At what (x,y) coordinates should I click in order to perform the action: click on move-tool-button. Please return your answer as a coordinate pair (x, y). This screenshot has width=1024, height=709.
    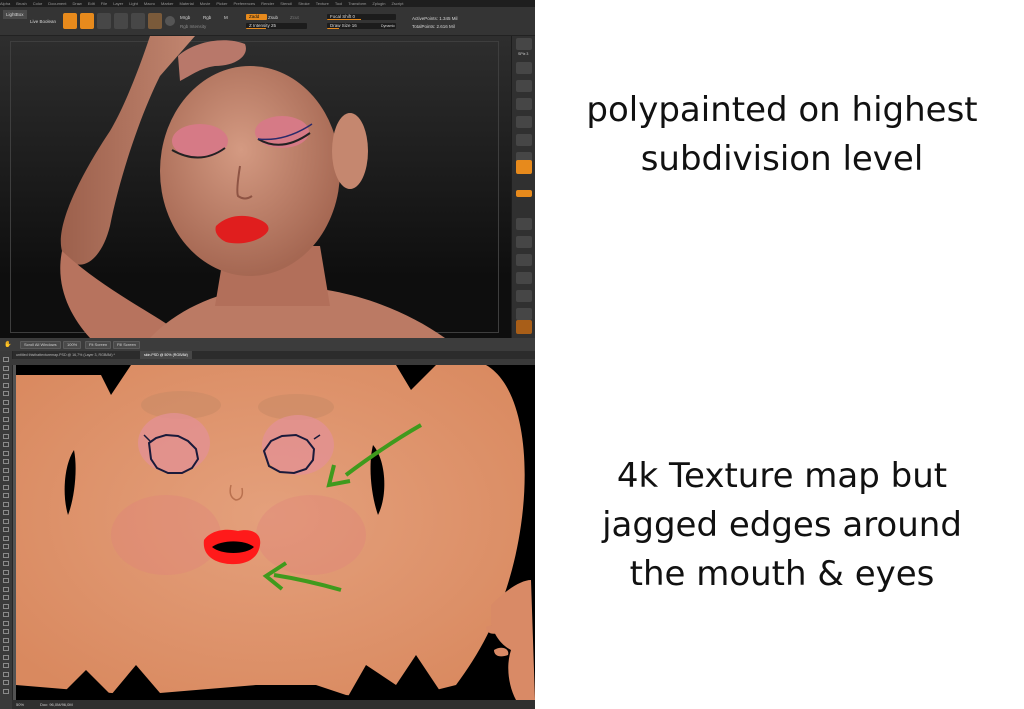
    Looking at the image, I should click on (104, 21).